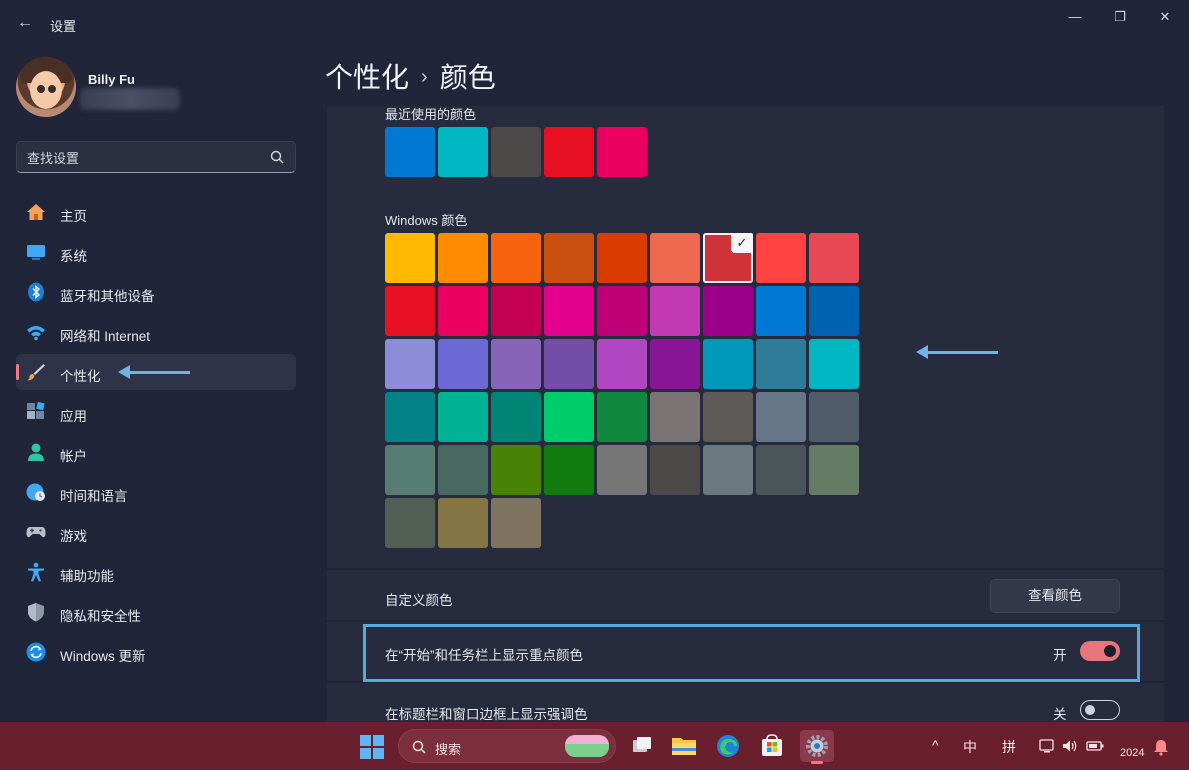  I want to click on file-explorer-button, so click(684, 746).